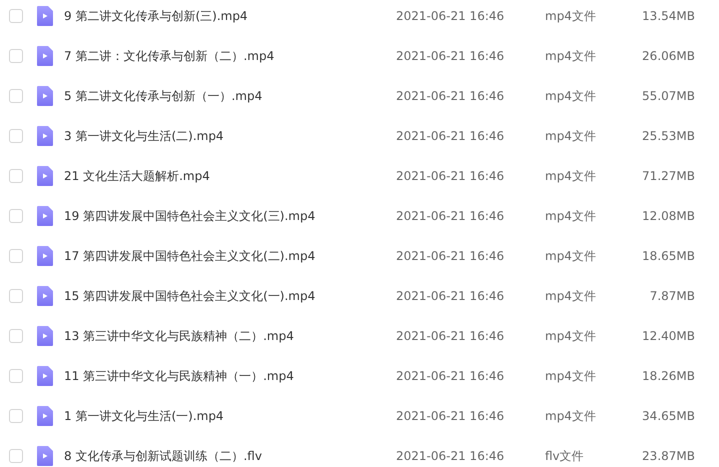 The width and height of the screenshot is (719, 467). I want to click on file-type: flv文件, so click(565, 456).